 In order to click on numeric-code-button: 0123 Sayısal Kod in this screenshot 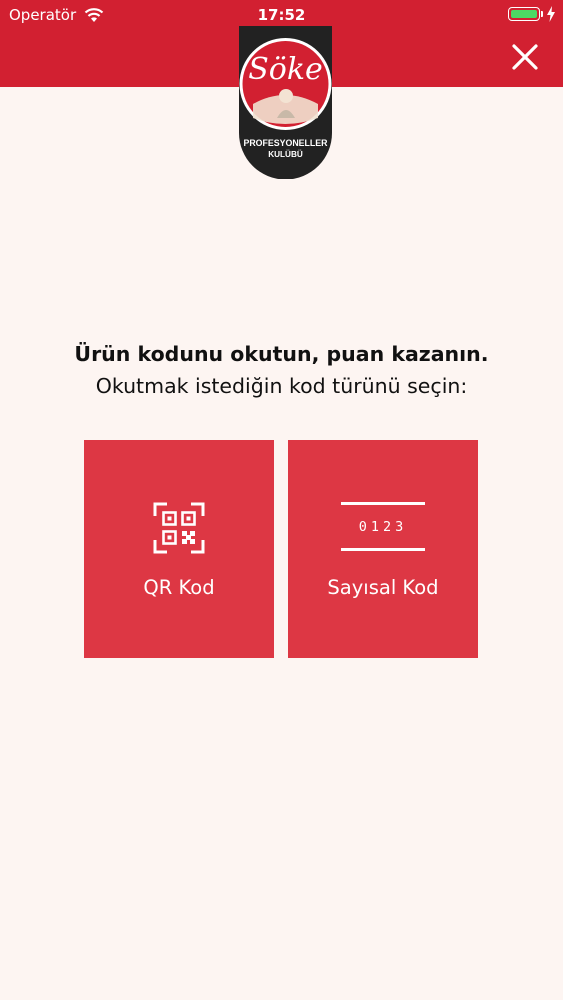, I will do `click(383, 549)`.